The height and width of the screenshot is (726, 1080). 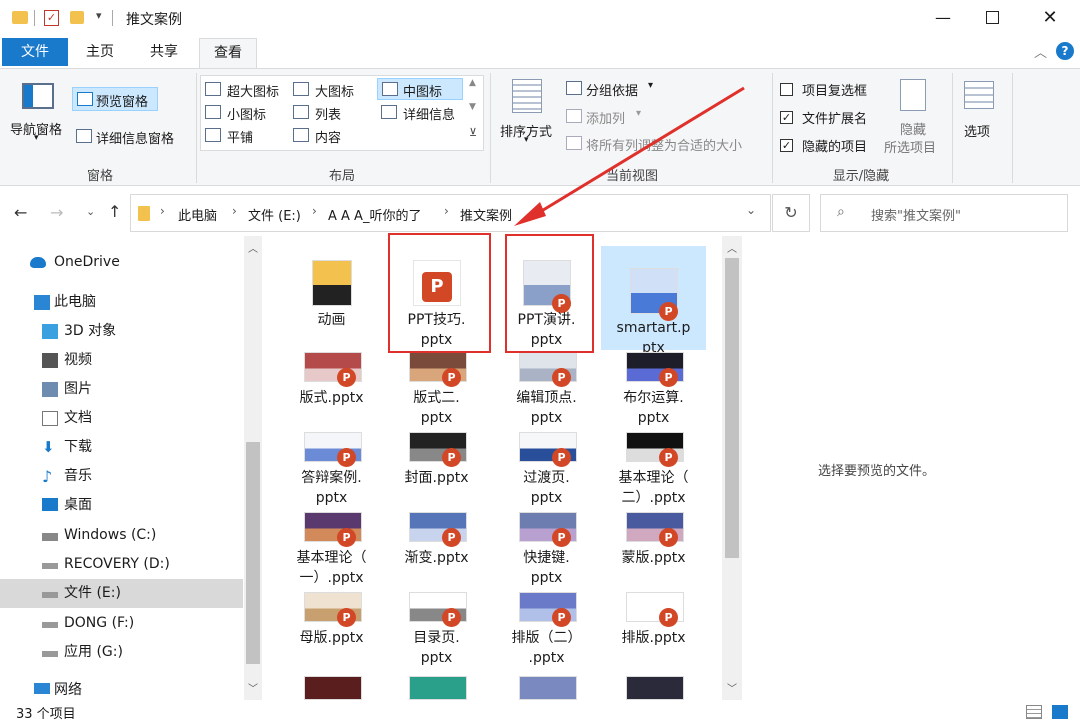 What do you see at coordinates (436, 549) in the screenshot?
I see `file-item: P 渐变.pptx` at bounding box center [436, 549].